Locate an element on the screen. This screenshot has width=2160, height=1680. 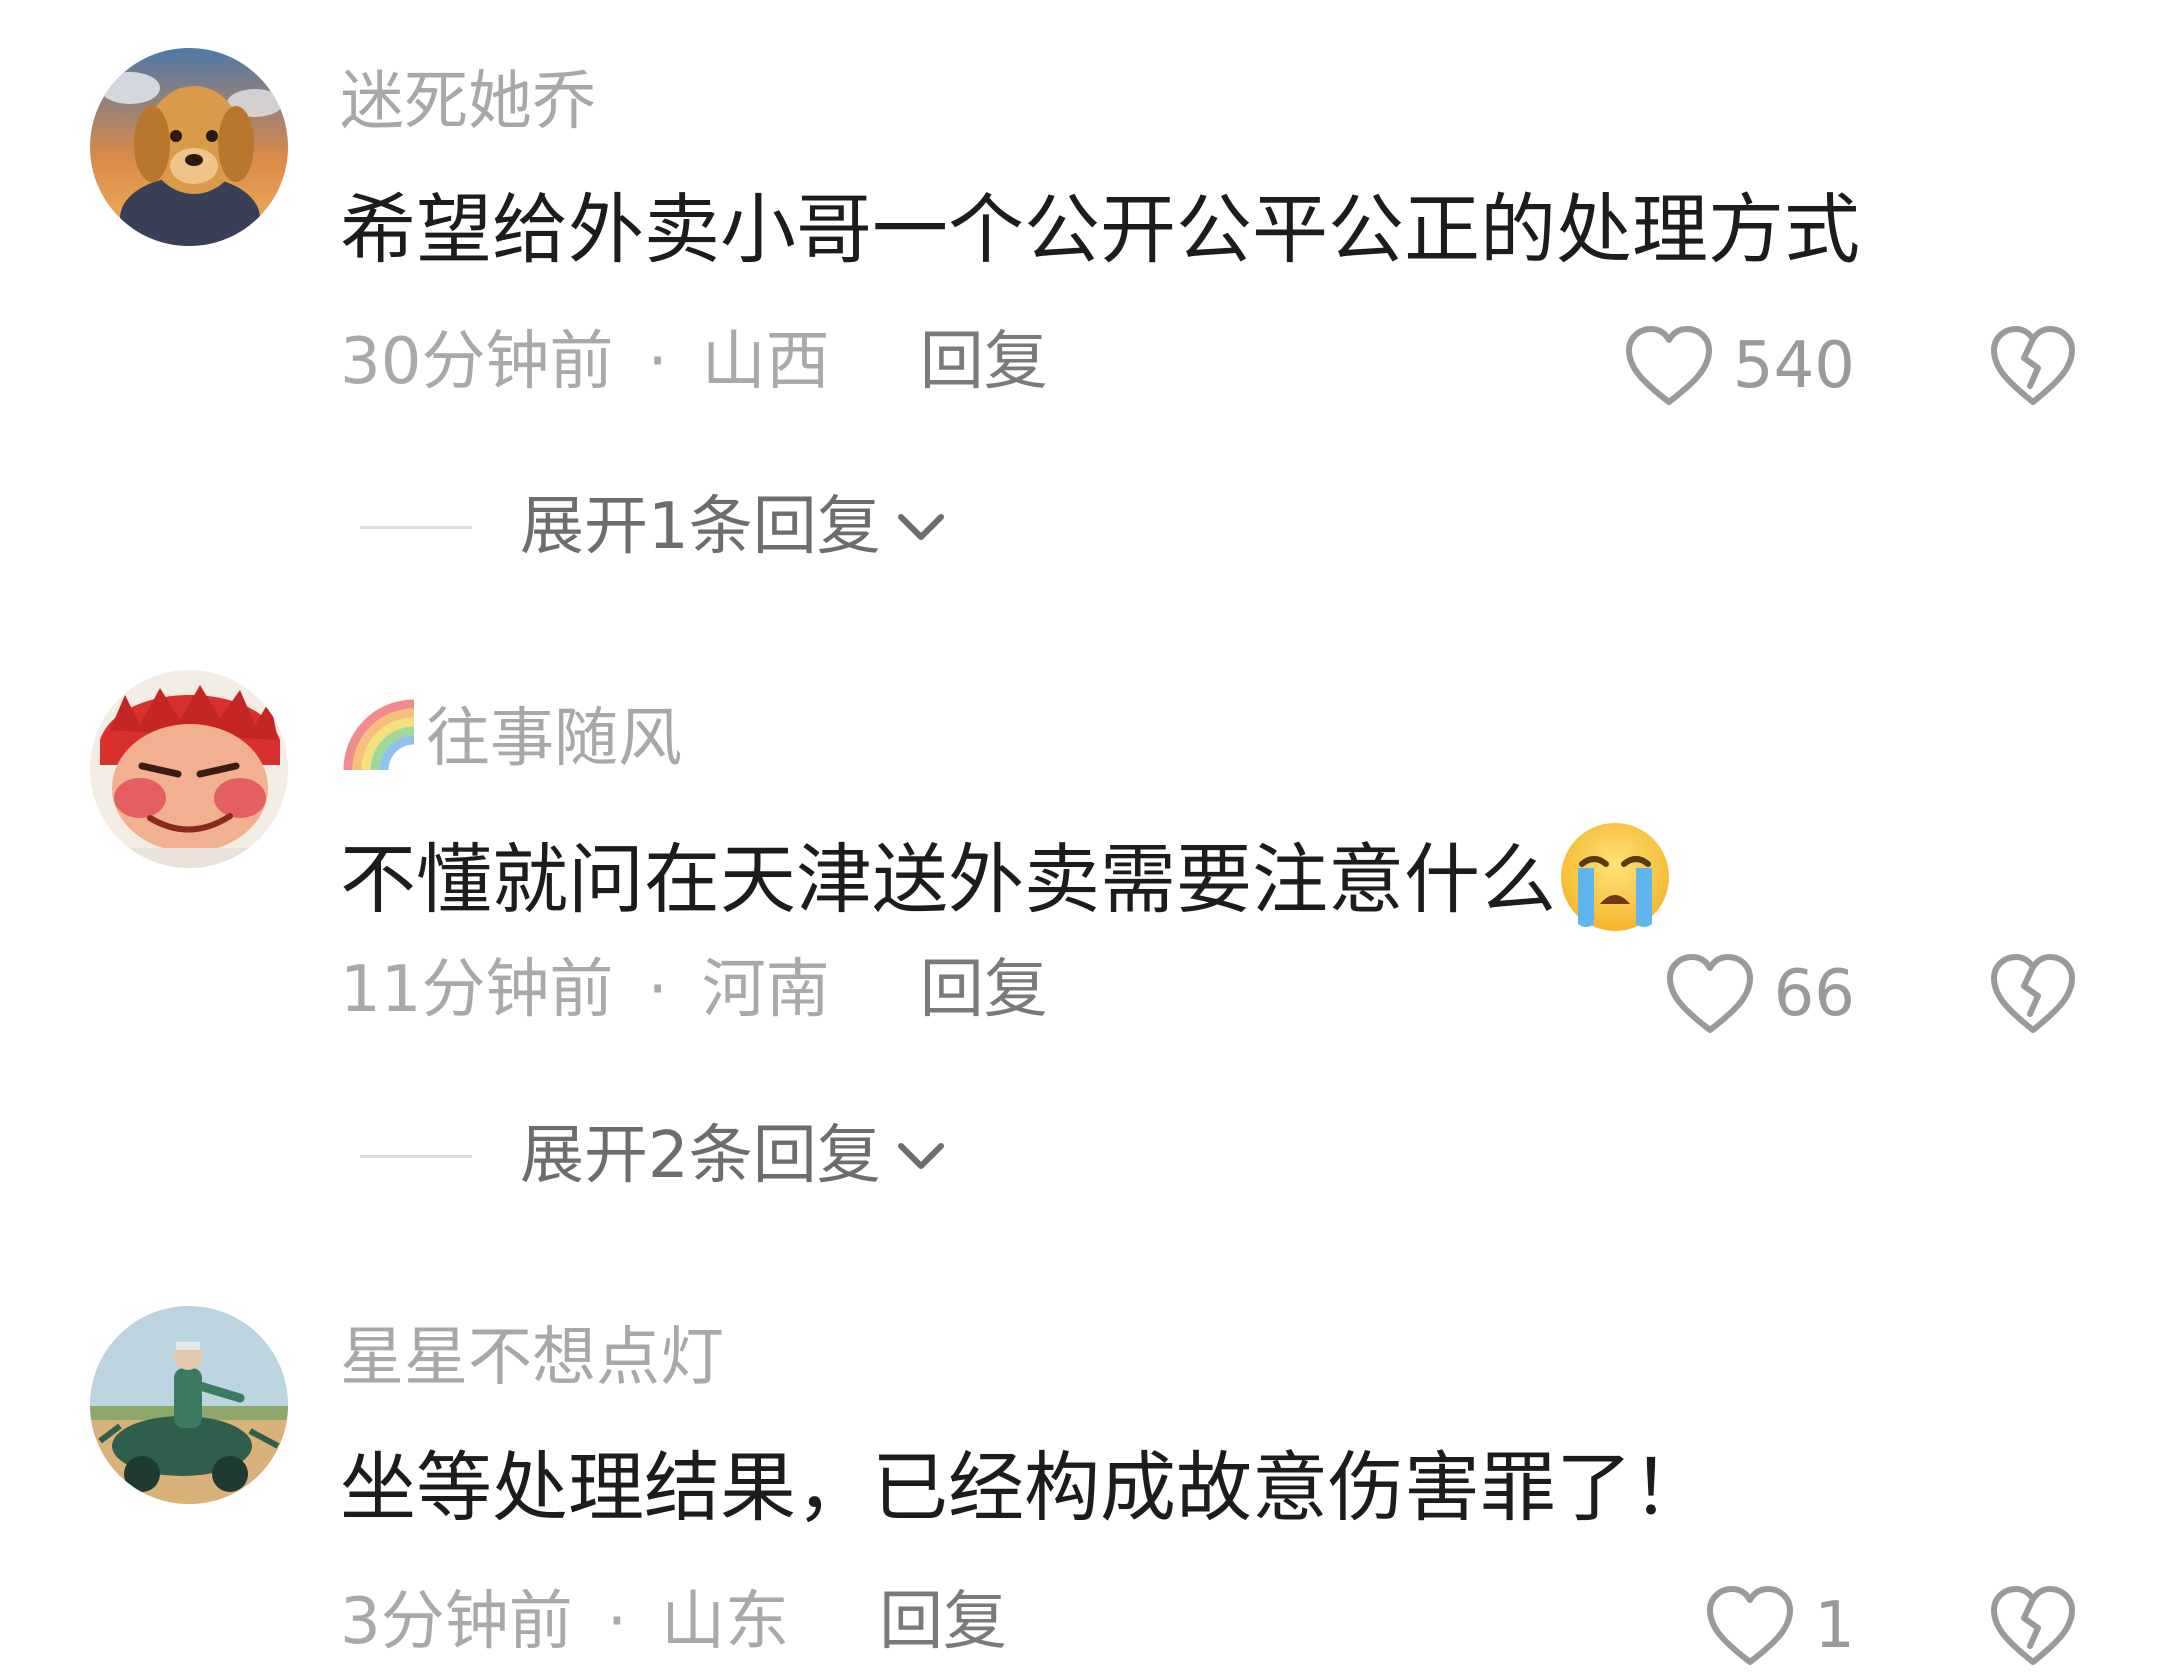
username-text: 往事随风 is located at coordinates (554, 739).